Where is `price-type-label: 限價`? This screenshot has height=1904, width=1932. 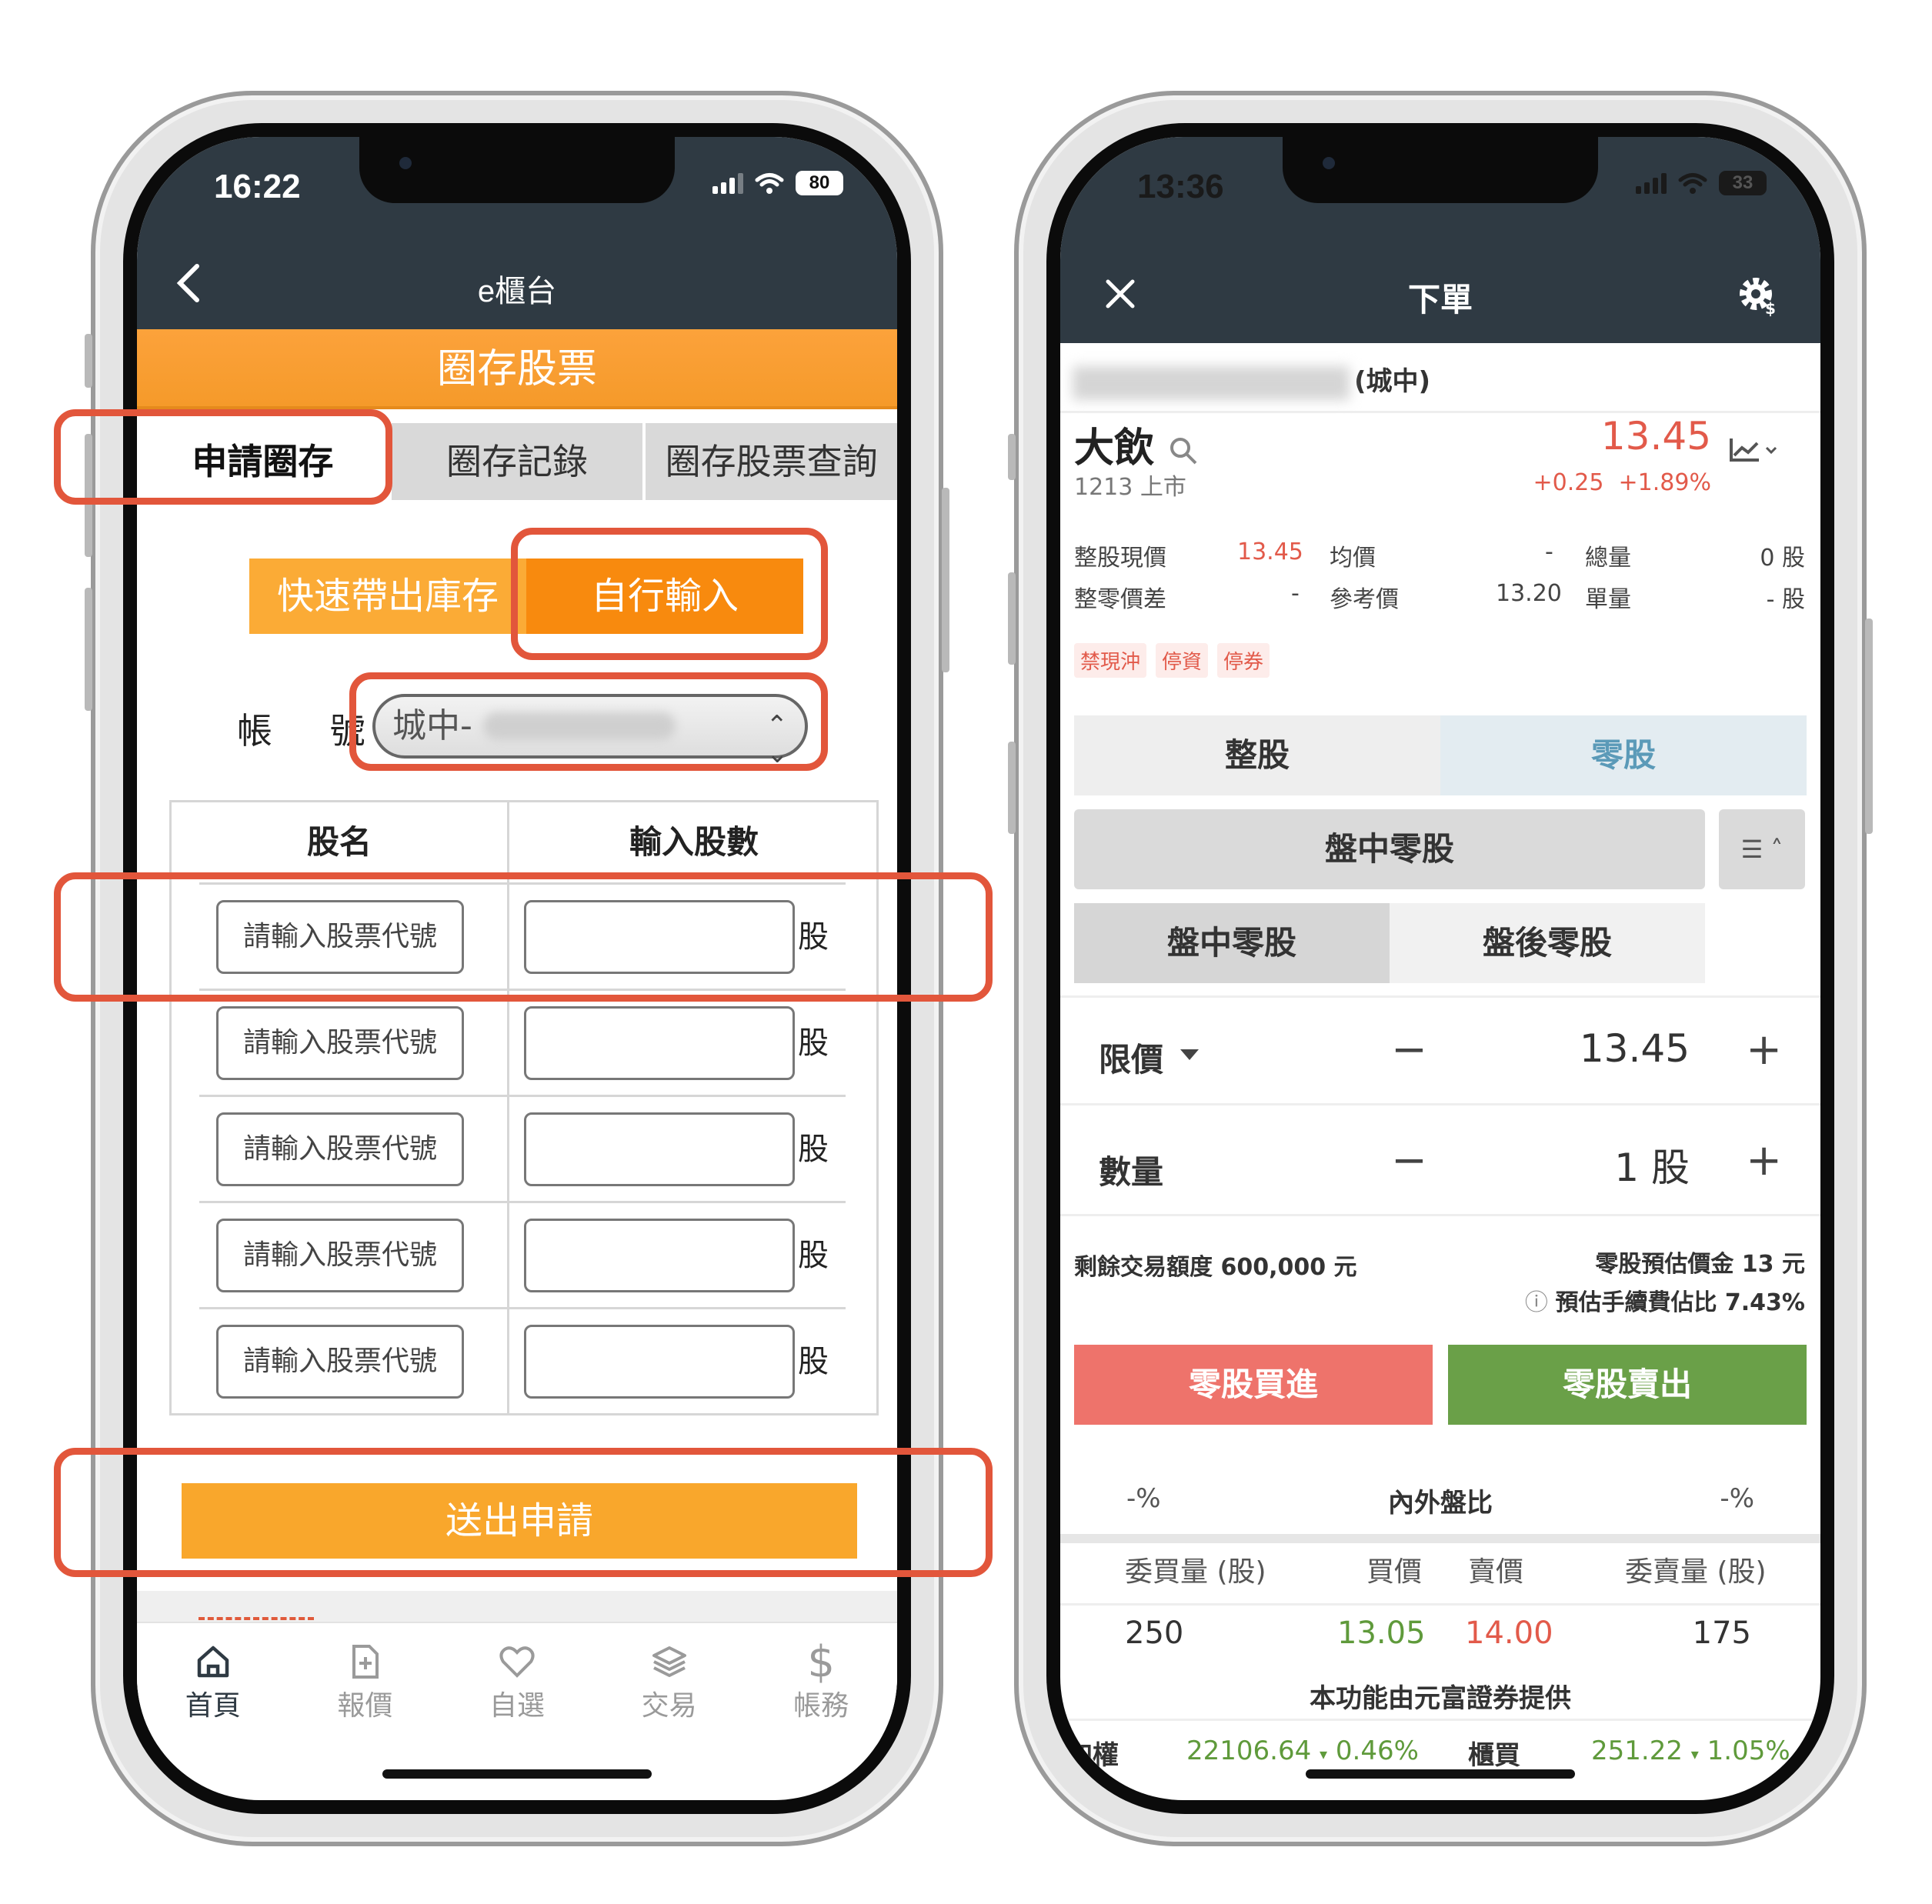 price-type-label: 限價 is located at coordinates (1131, 1057).